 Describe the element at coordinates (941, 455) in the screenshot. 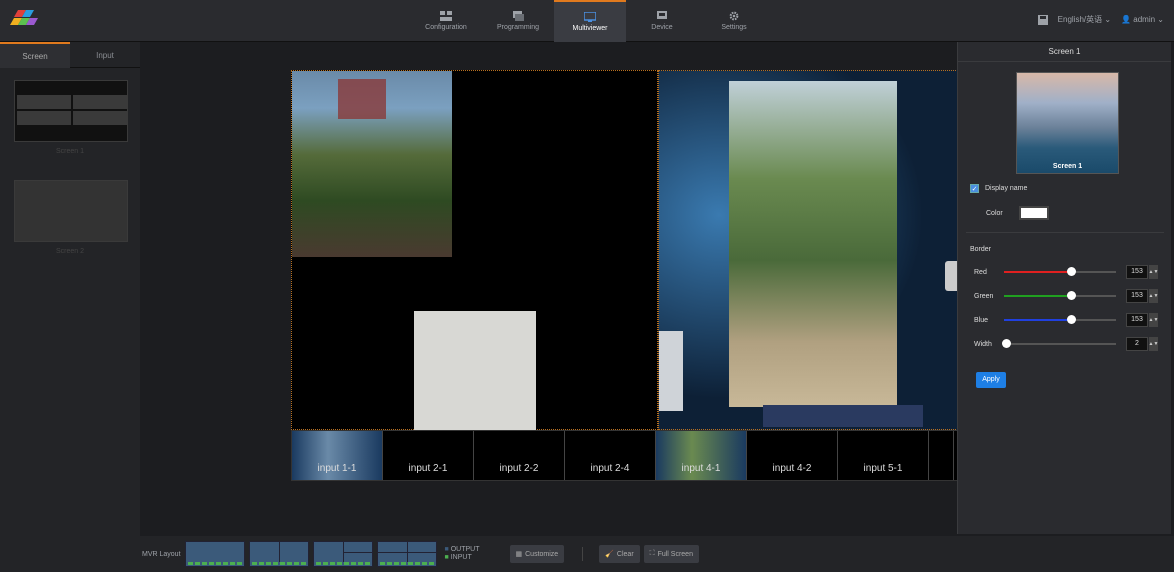

I see `input-cell` at that location.